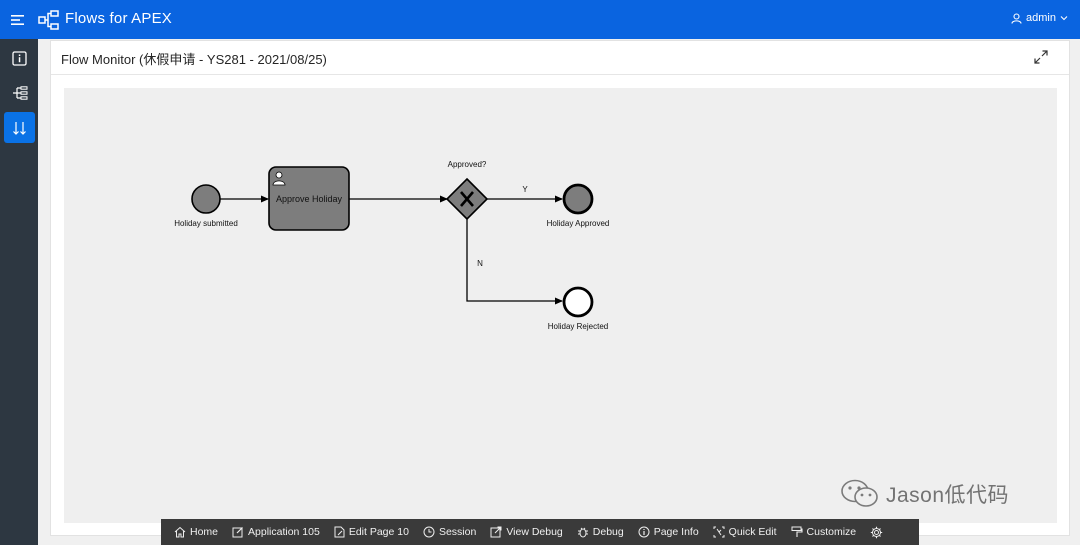  What do you see at coordinates (180, 532) in the screenshot?
I see `home-icon` at bounding box center [180, 532].